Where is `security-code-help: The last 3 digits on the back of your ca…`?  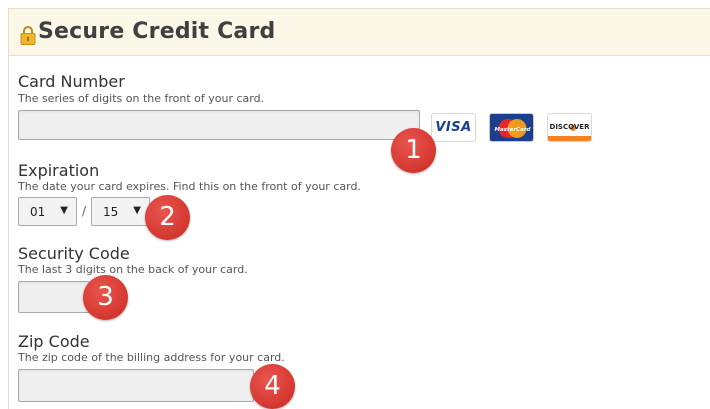
security-code-help: The last 3 digits on the back of your ca… is located at coordinates (133, 269).